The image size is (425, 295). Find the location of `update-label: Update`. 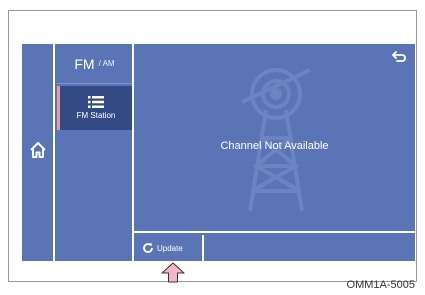

update-label: Update is located at coordinates (170, 248).